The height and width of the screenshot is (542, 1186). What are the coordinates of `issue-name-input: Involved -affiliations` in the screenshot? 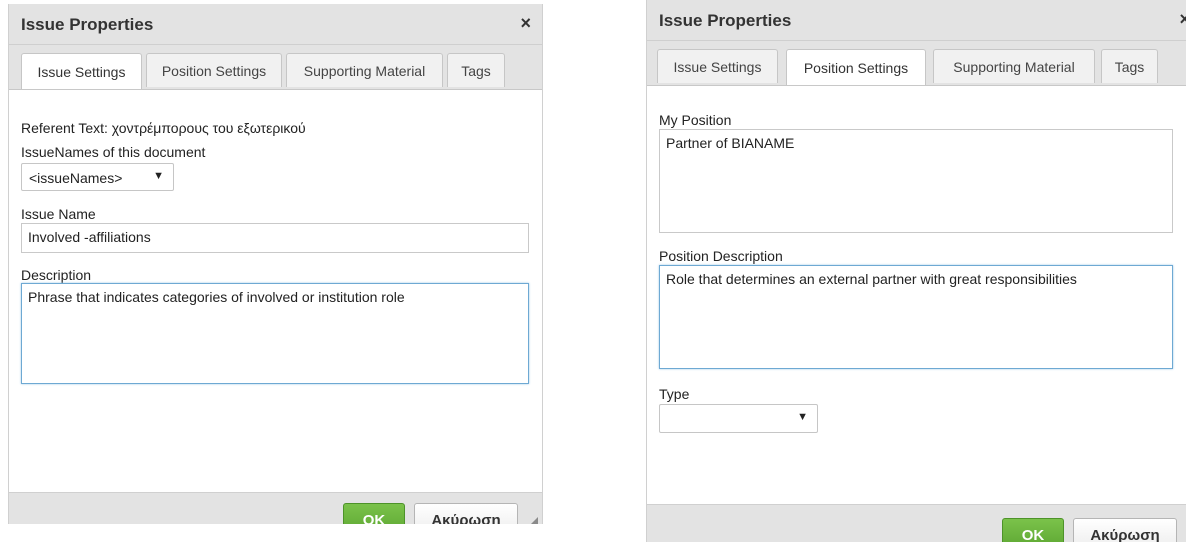 It's located at (275, 238).